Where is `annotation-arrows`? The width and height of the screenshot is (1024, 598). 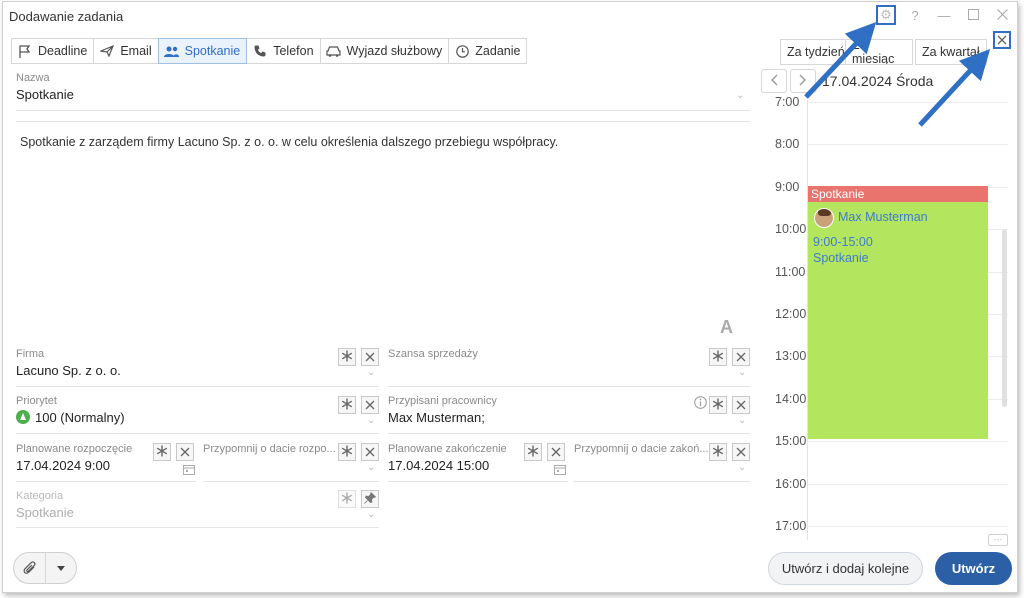 annotation-arrows is located at coordinates (897, 74).